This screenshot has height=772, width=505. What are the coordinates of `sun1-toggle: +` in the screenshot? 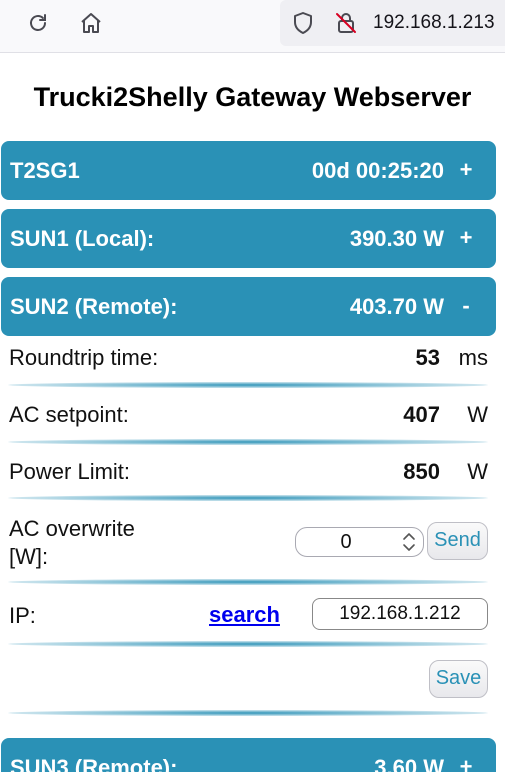 It's located at (466, 238).